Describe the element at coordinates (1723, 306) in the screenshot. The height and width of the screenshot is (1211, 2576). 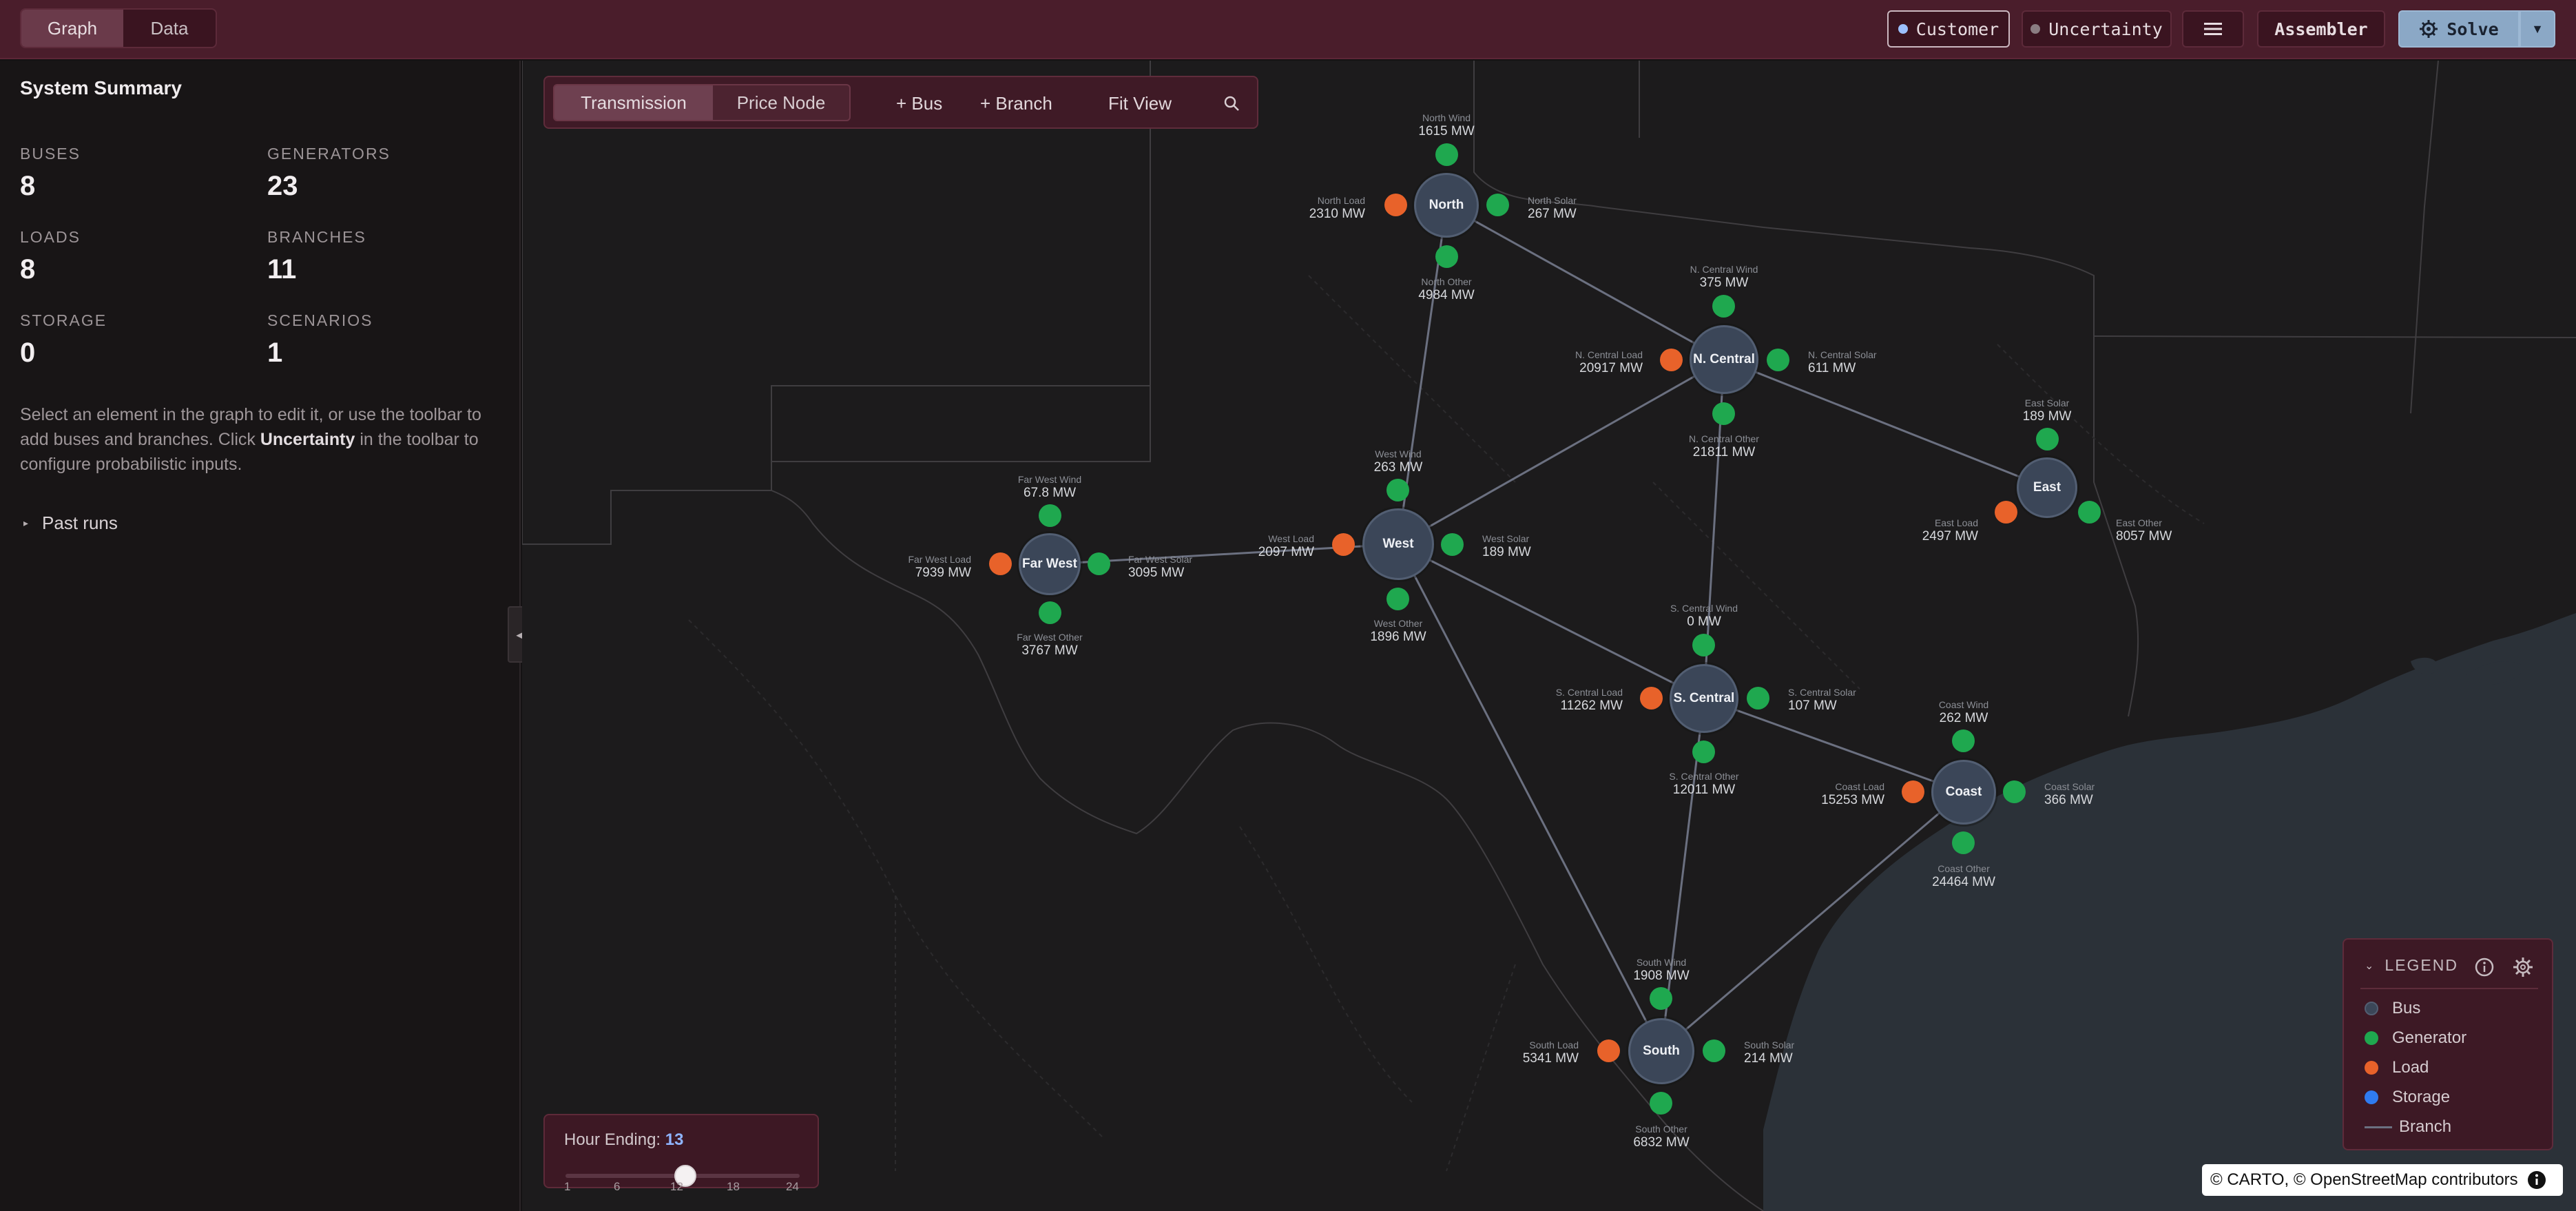
I see `generator-ncentral-wind` at that location.